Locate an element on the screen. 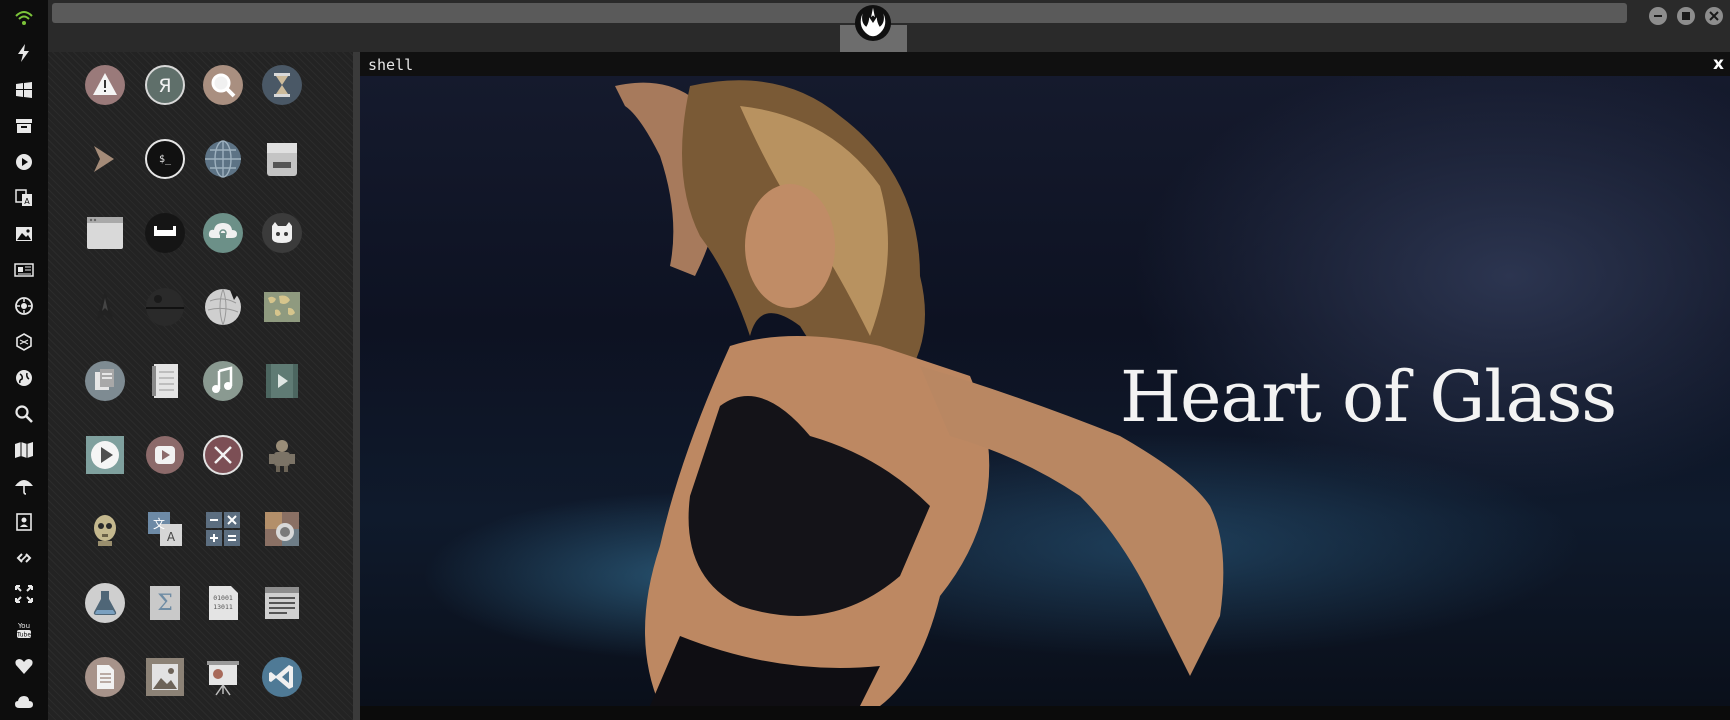 The width and height of the screenshot is (1730, 720). panel-divider is located at coordinates (356, 386).